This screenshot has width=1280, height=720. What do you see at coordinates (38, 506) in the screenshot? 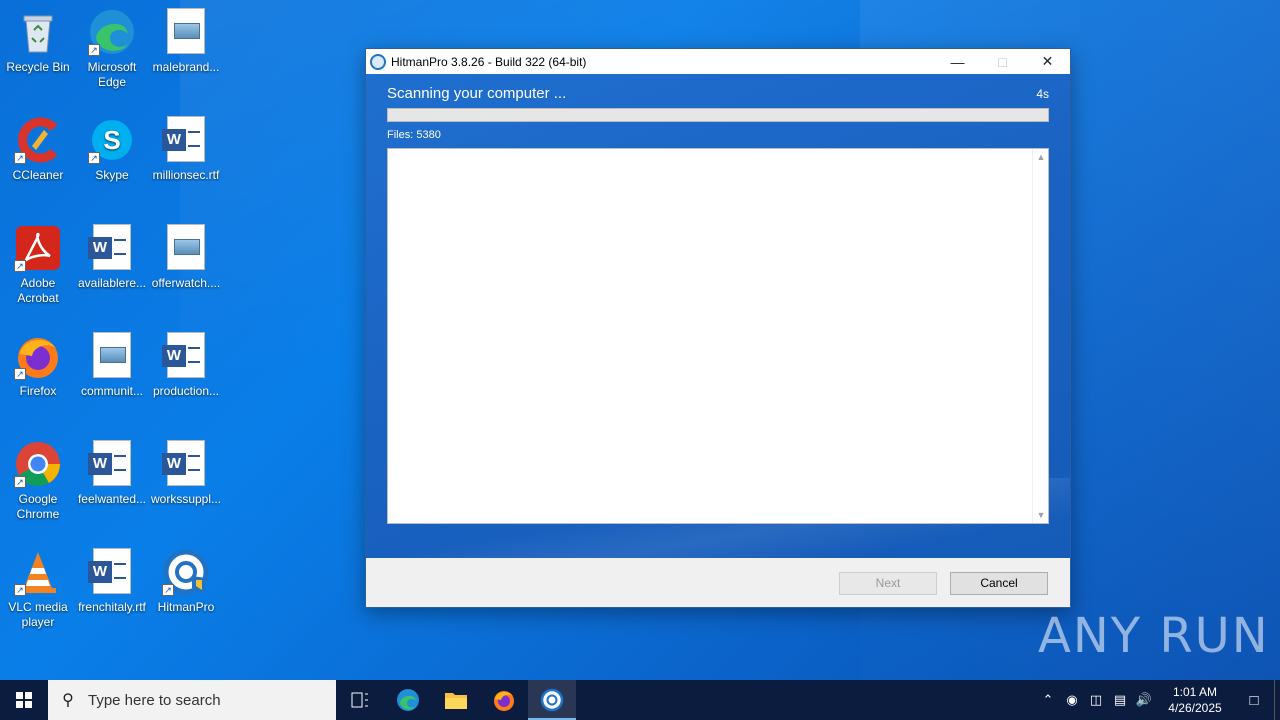
I see `desktop-icon-label: Google Chrome` at bounding box center [38, 506].